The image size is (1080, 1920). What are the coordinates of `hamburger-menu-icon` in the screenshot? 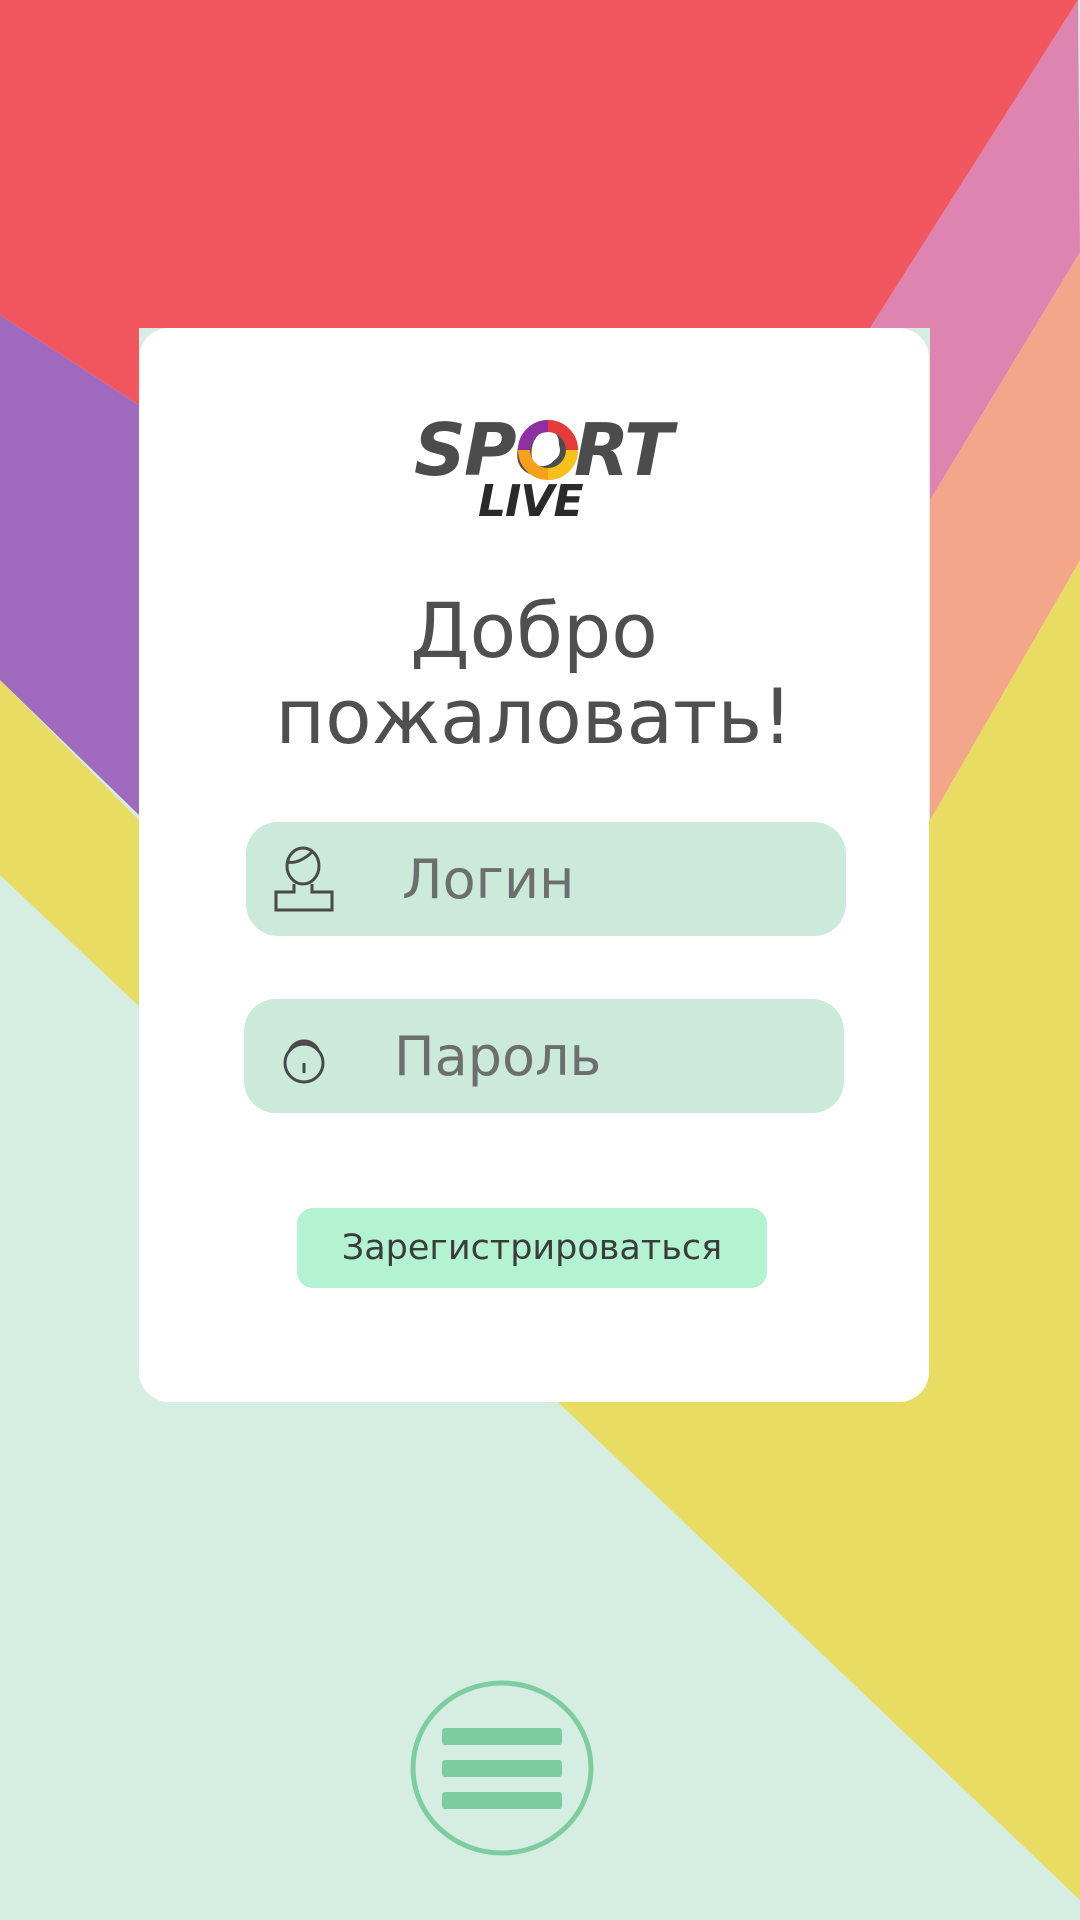 It's located at (502, 1768).